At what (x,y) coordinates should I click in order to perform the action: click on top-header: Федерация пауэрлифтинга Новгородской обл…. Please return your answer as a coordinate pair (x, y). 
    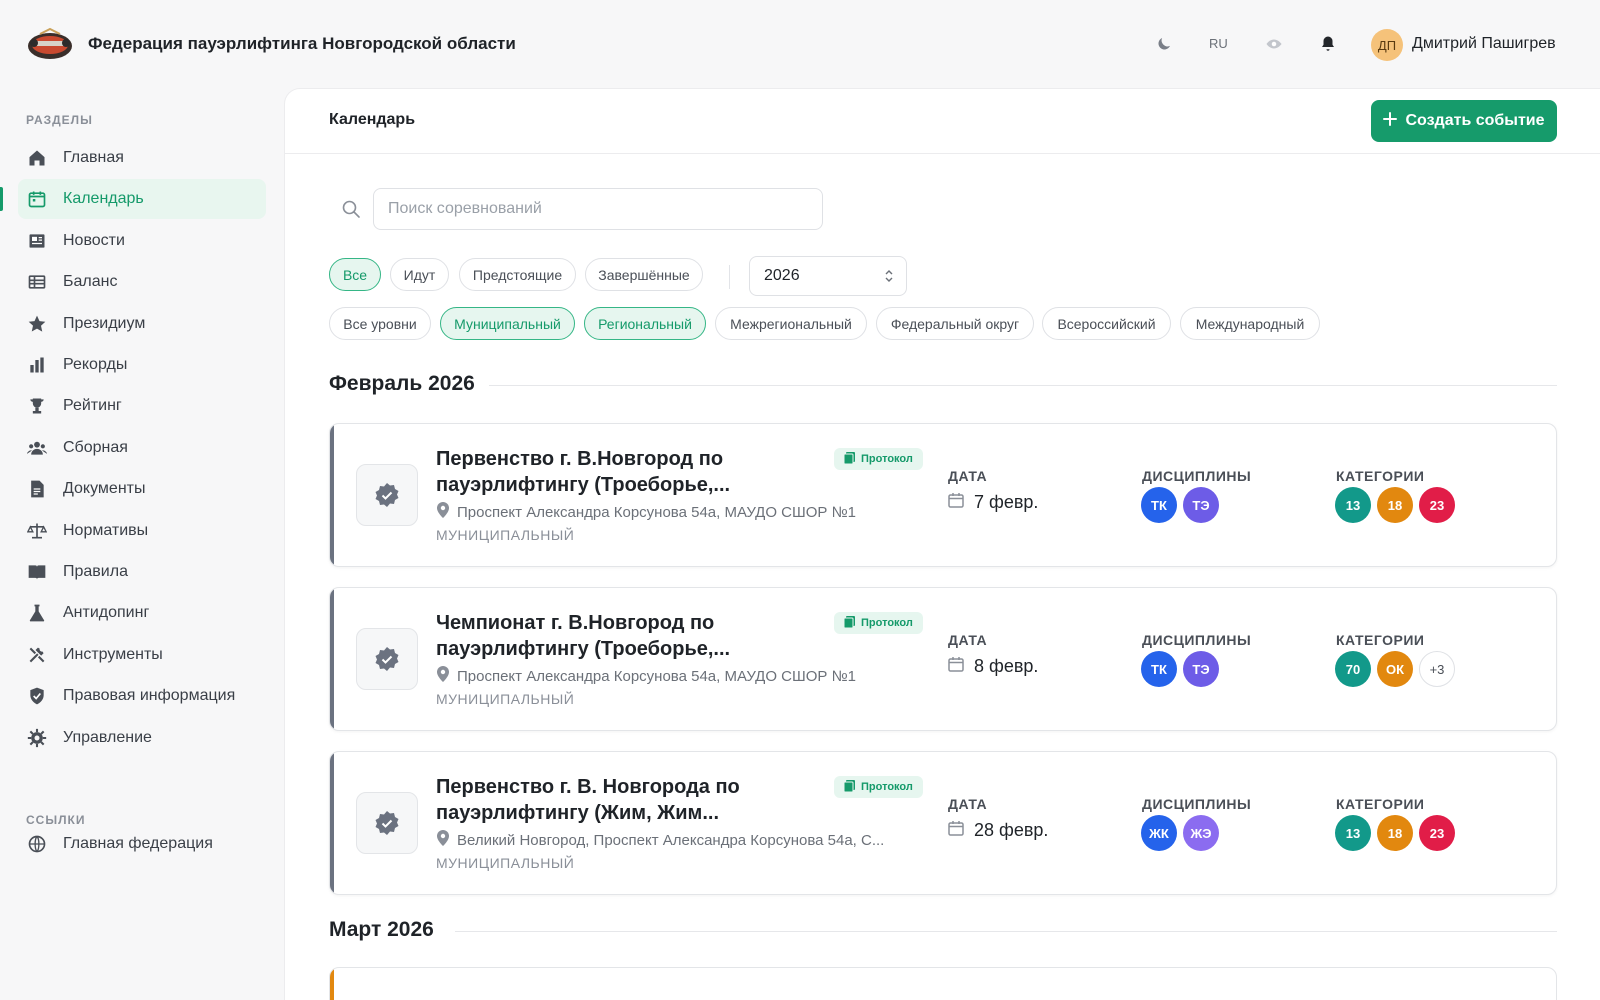
    Looking at the image, I should click on (800, 44).